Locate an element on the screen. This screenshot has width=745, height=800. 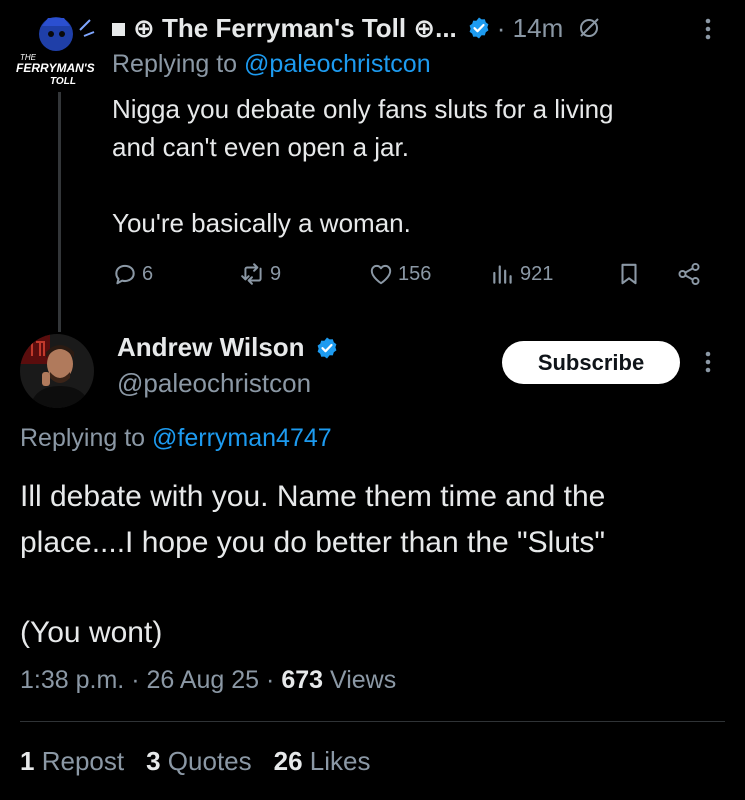
quotes-stat: 3 Quotes is located at coordinates (199, 761).